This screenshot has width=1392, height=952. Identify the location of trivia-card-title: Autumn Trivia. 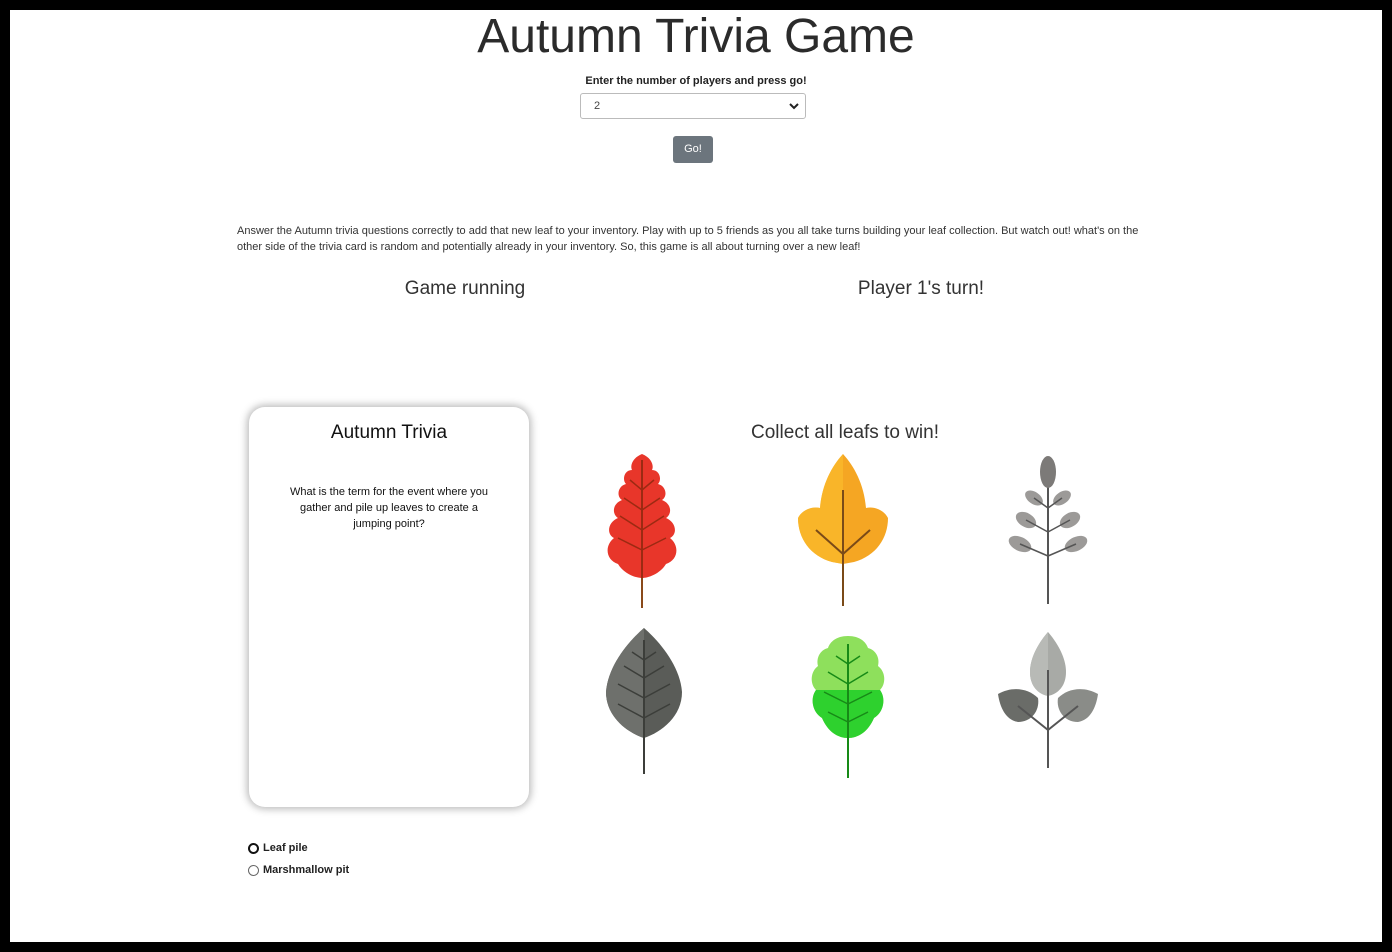
(389, 432).